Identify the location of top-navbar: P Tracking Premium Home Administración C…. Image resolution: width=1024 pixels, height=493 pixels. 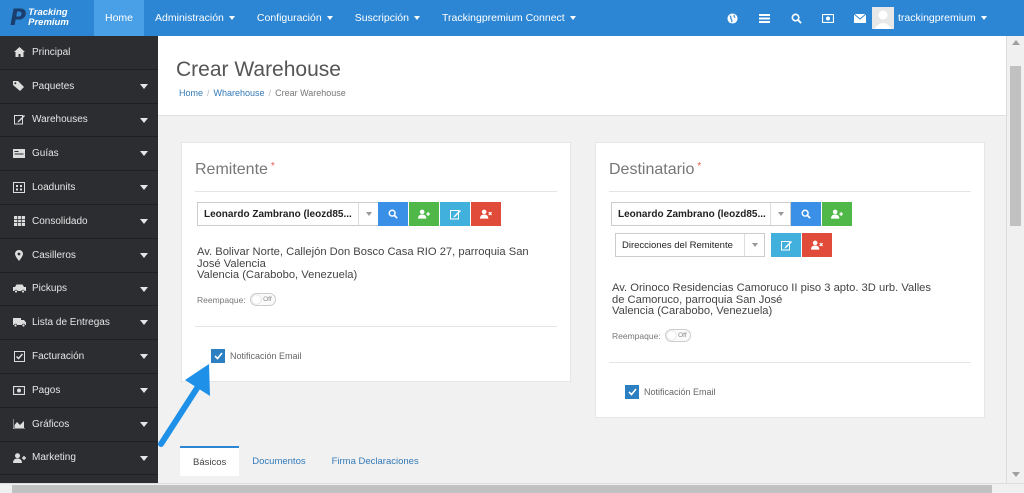
(512, 18).